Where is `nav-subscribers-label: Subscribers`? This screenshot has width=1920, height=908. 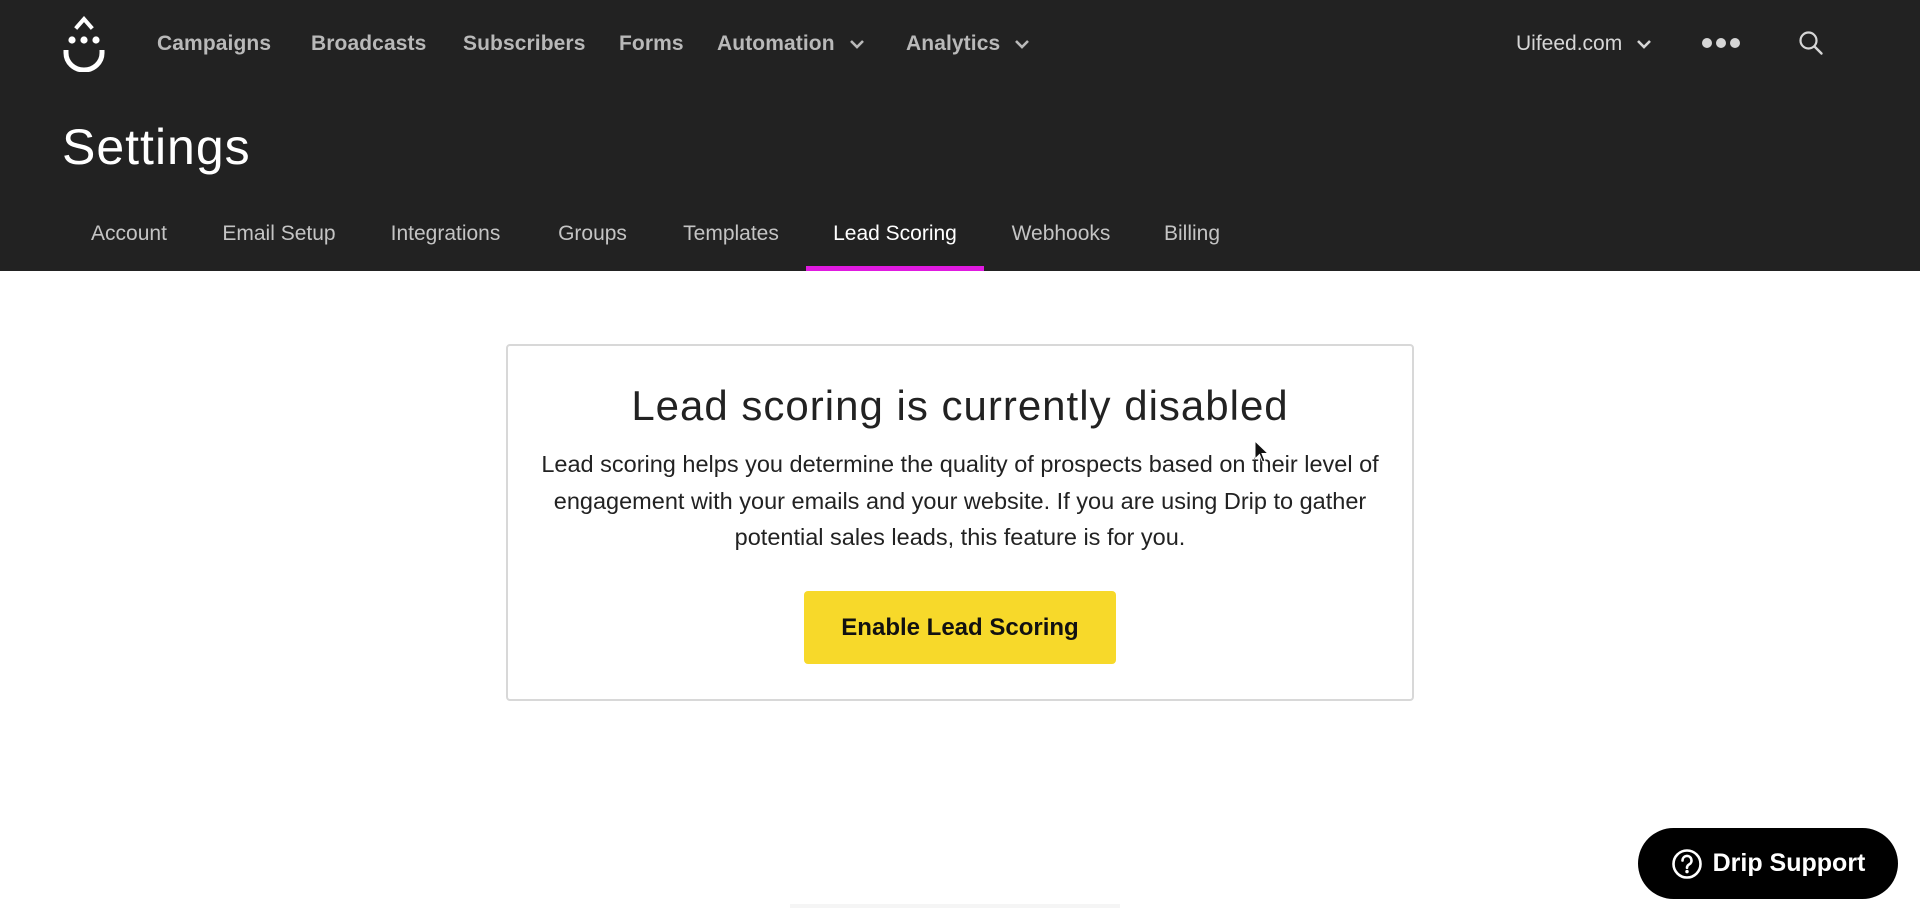 nav-subscribers-label: Subscribers is located at coordinates (524, 43).